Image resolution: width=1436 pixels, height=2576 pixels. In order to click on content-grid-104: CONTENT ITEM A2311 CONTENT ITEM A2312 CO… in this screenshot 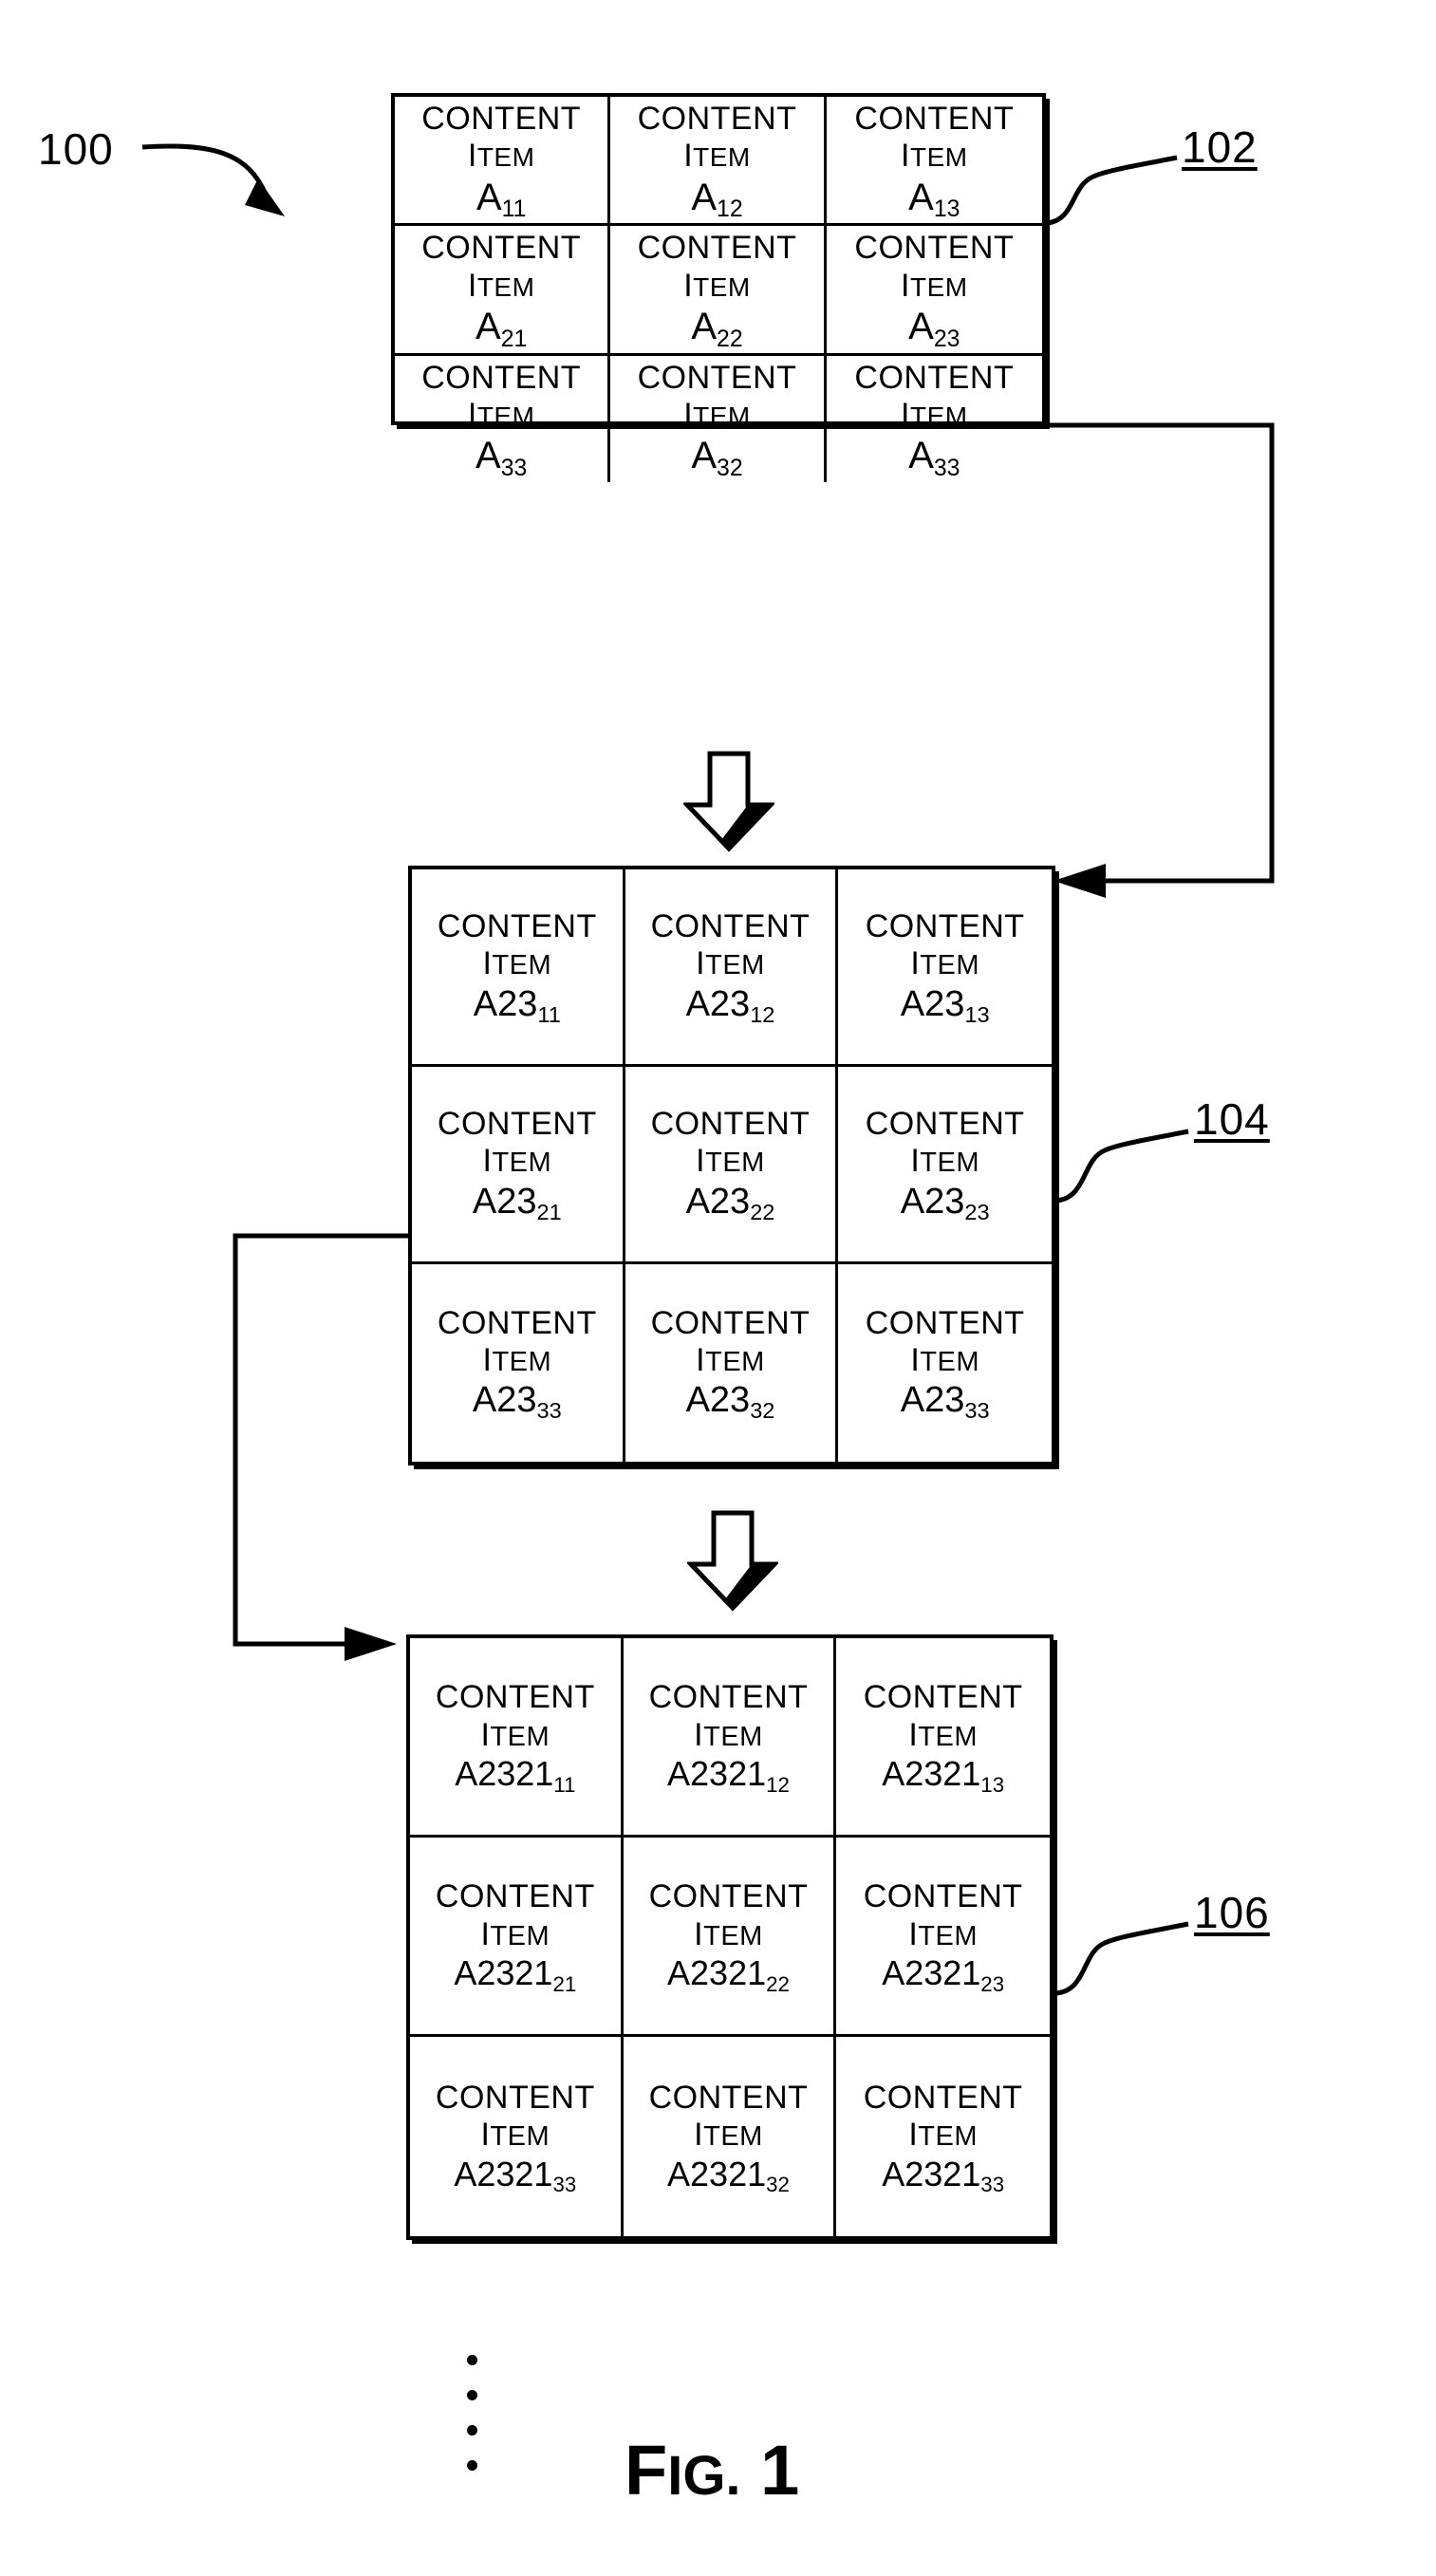, I will do `click(731, 1165)`.